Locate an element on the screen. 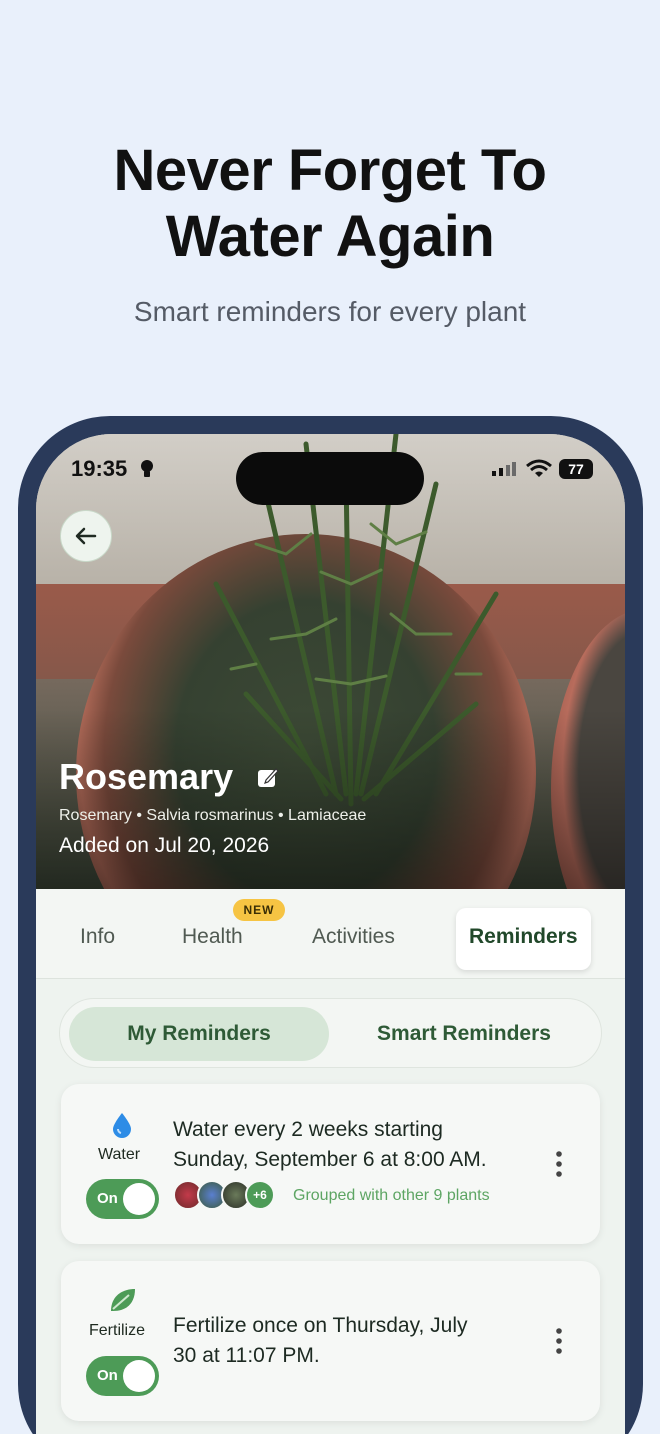 The height and width of the screenshot is (1434, 660). plant-tabs: Info NEW Health Activities Reminders is located at coordinates (330, 934).